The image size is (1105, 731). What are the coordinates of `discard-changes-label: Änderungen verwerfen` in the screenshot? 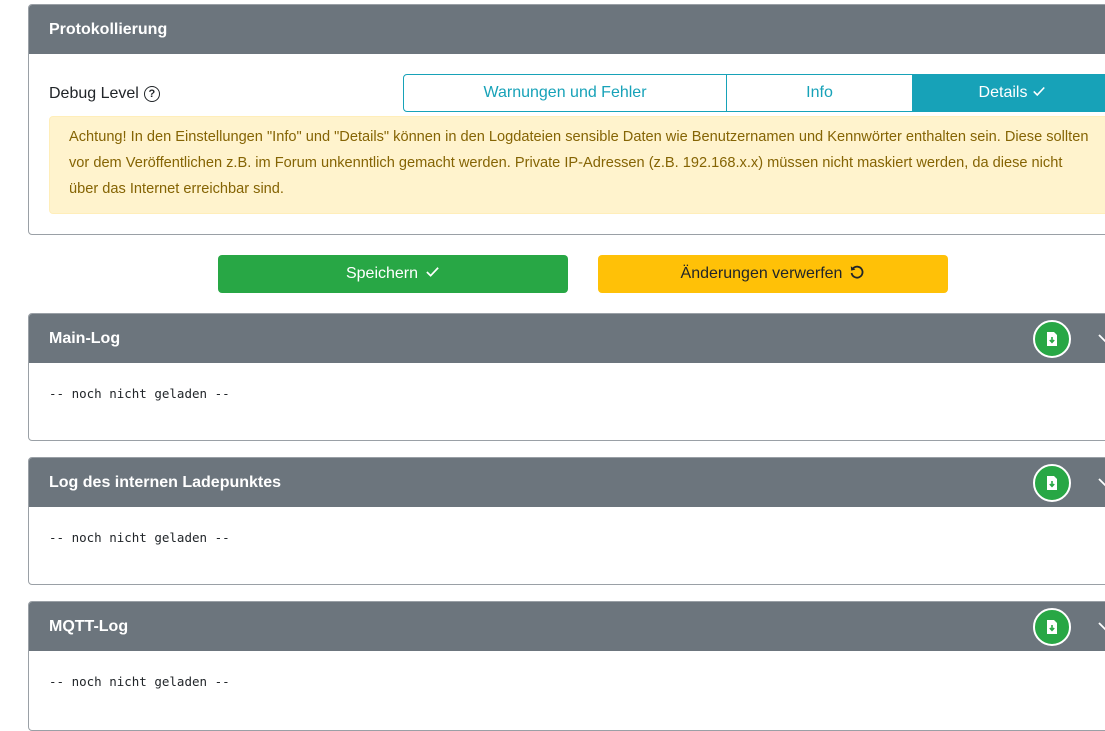 It's located at (761, 273).